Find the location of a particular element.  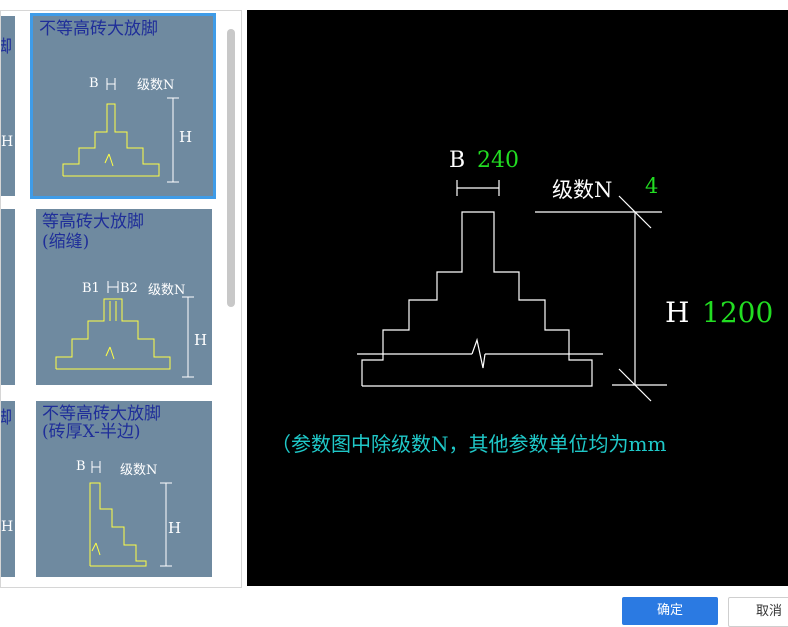

thumbnail-equal-height-footing-joint: 等高砖大放脚 (缩缝) B1 B2 级数N H is located at coordinates (124, 297).